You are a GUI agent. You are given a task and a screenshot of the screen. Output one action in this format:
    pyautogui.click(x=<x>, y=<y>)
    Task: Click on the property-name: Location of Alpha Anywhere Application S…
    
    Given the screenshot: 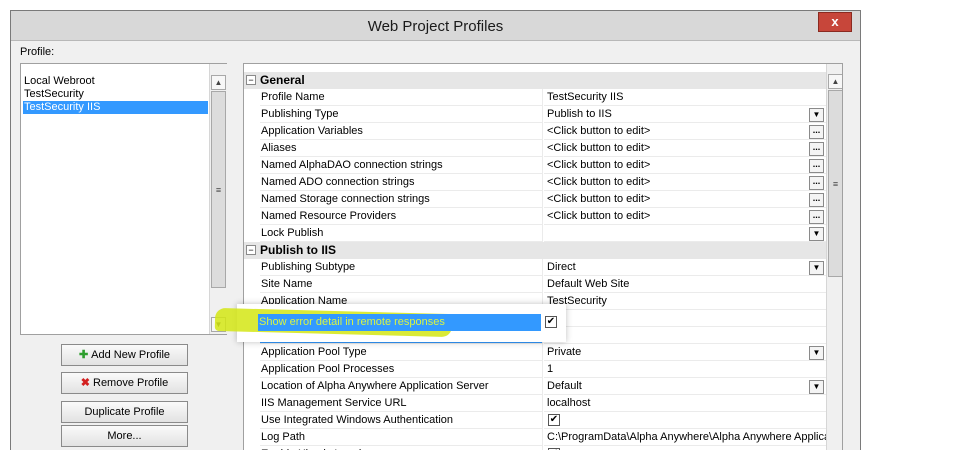 What is the action you would take?
    pyautogui.click(x=401, y=386)
    